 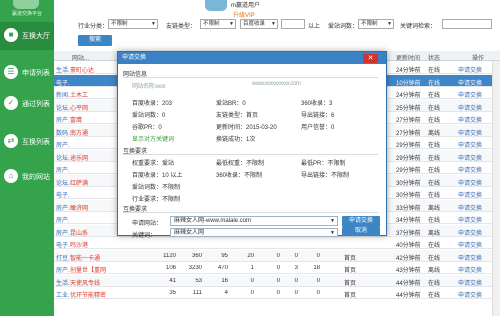 I want to click on search-button: 搜索, so click(x=95, y=40).